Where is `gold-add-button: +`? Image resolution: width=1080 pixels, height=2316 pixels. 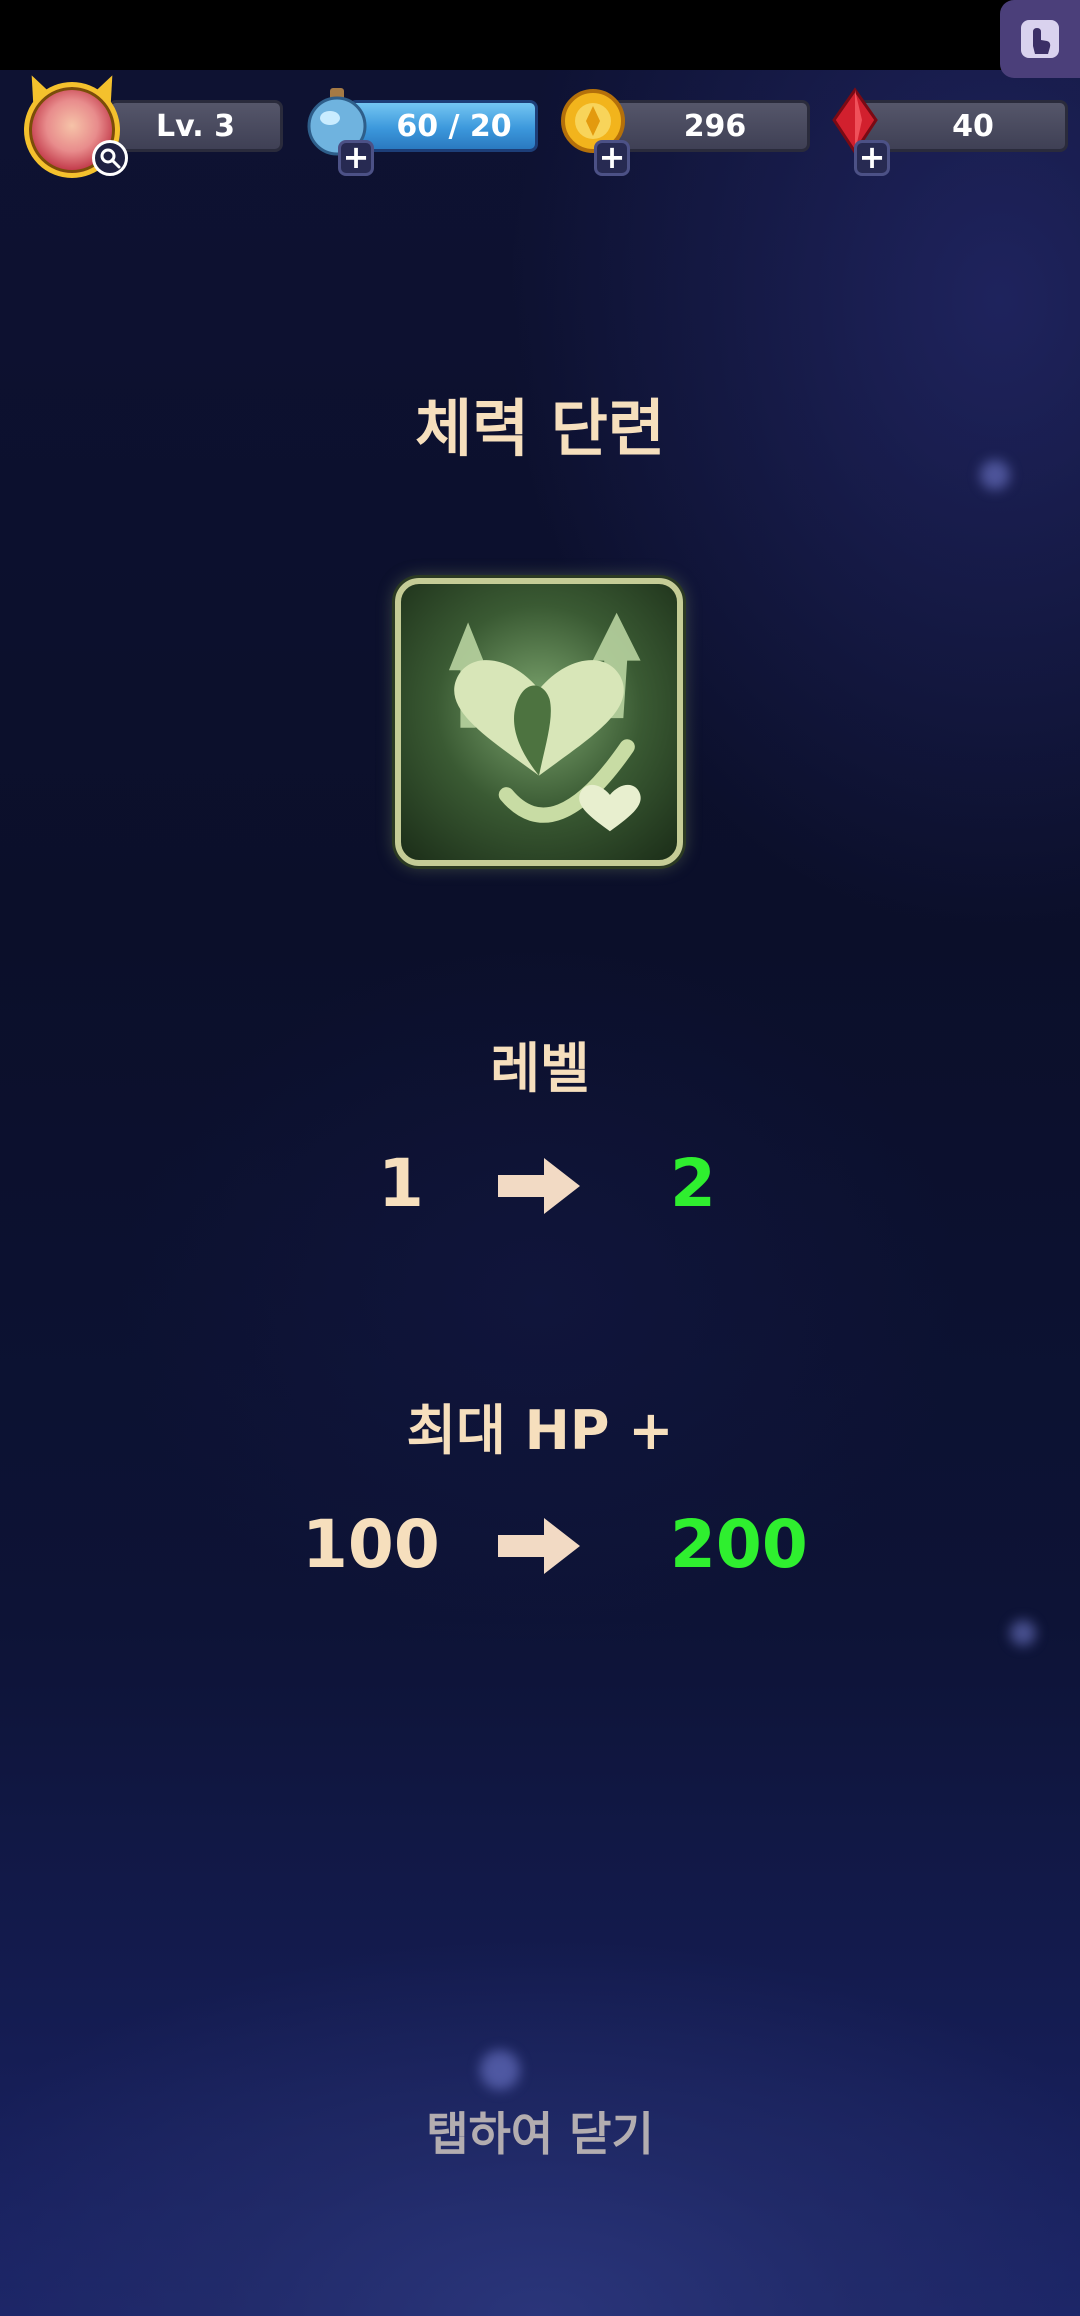 gold-add-button: + is located at coordinates (612, 158).